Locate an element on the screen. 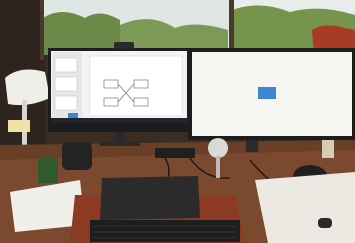 Image resolution: width=355 pixels, height=243 pixels. laptop is located at coordinates (150, 198).